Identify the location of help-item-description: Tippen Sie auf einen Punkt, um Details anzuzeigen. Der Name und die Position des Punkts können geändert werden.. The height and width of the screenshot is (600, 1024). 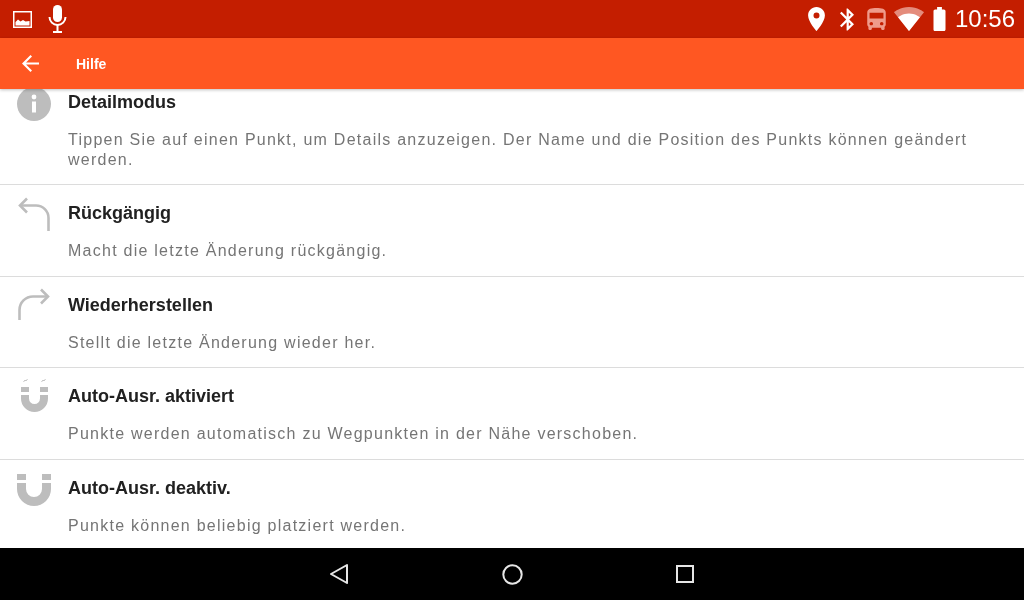
(518, 149).